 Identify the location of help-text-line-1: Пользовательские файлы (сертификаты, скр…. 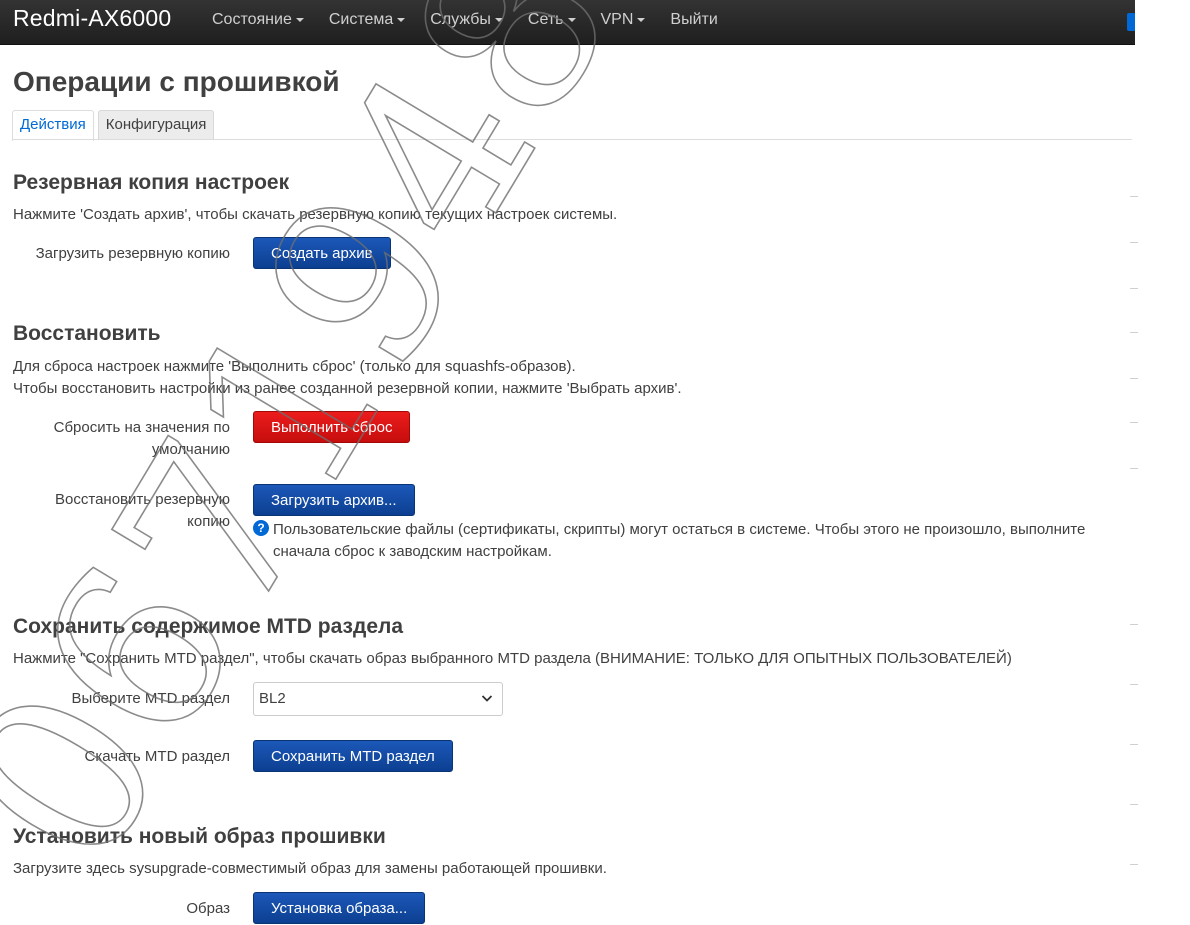
(679, 529).